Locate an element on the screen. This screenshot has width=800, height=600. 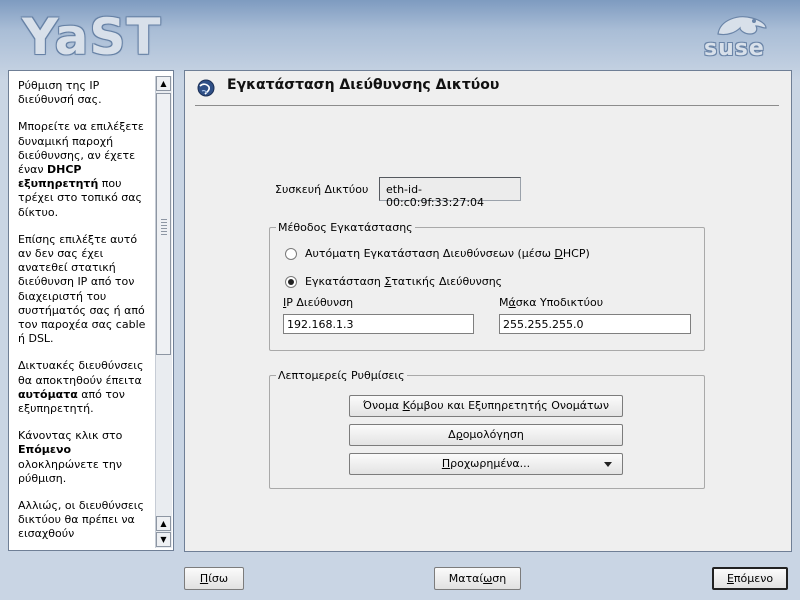
page-title: Εγκατάσταση Διεύθυνσης Δικτύου is located at coordinates (363, 85).